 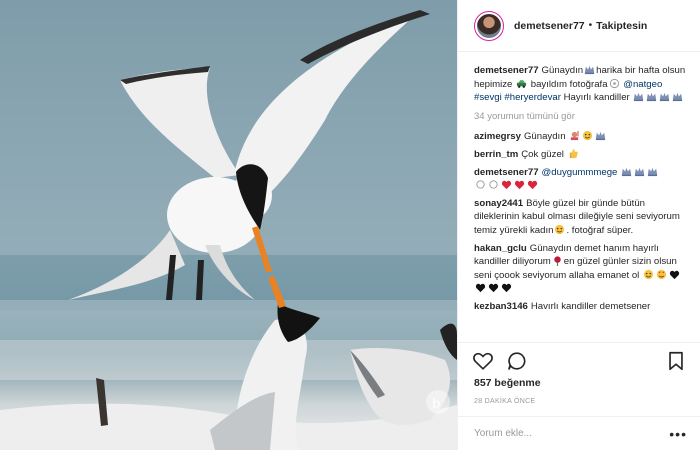 What do you see at coordinates (532, 97) in the screenshot?
I see `hashtag-heryerdevar: #heryerdevar` at bounding box center [532, 97].